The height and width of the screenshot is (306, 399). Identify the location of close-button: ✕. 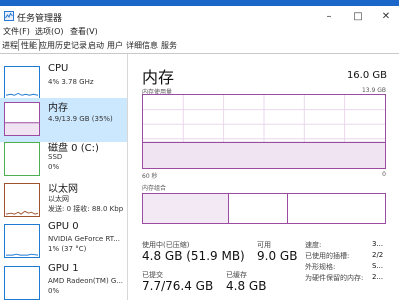
(386, 17).